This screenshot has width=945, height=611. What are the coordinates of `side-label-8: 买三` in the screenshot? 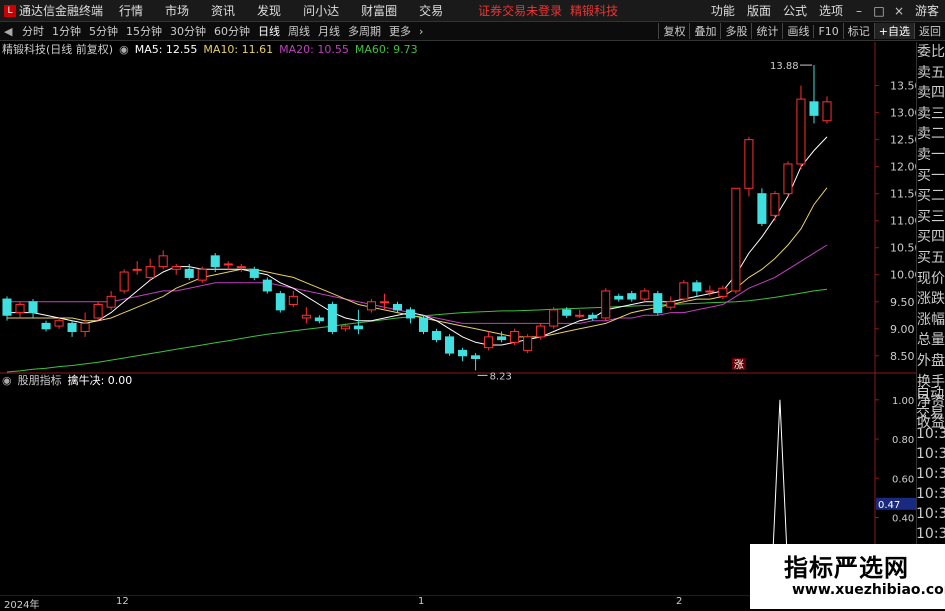 It's located at (931, 216).